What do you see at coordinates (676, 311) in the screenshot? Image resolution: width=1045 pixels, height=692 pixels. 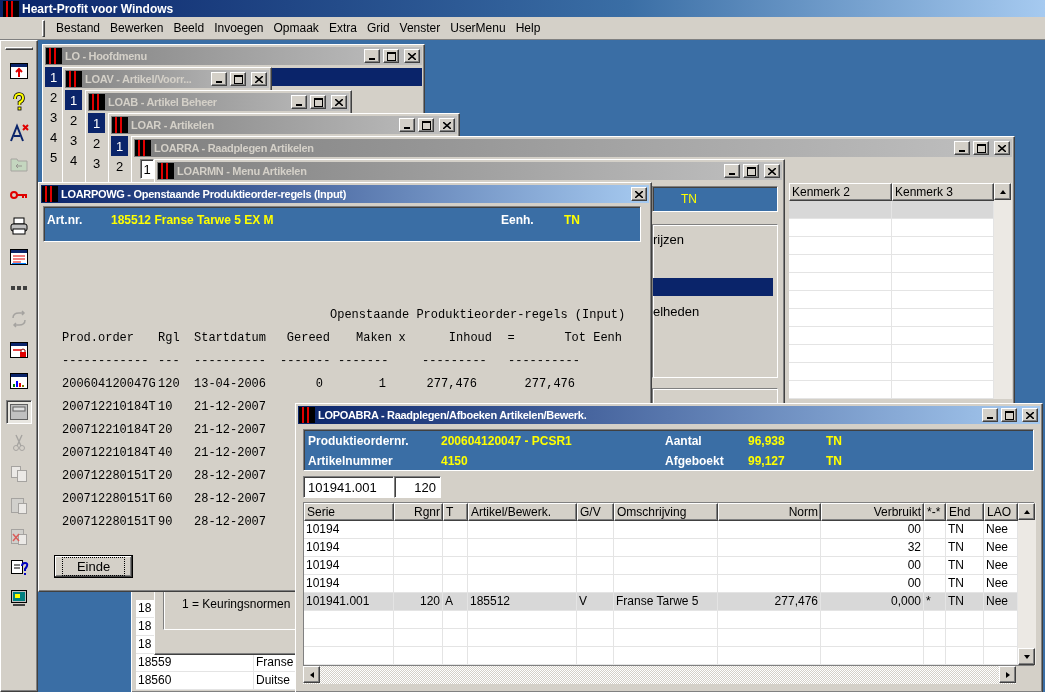 I see `menu-option: elheden` at bounding box center [676, 311].